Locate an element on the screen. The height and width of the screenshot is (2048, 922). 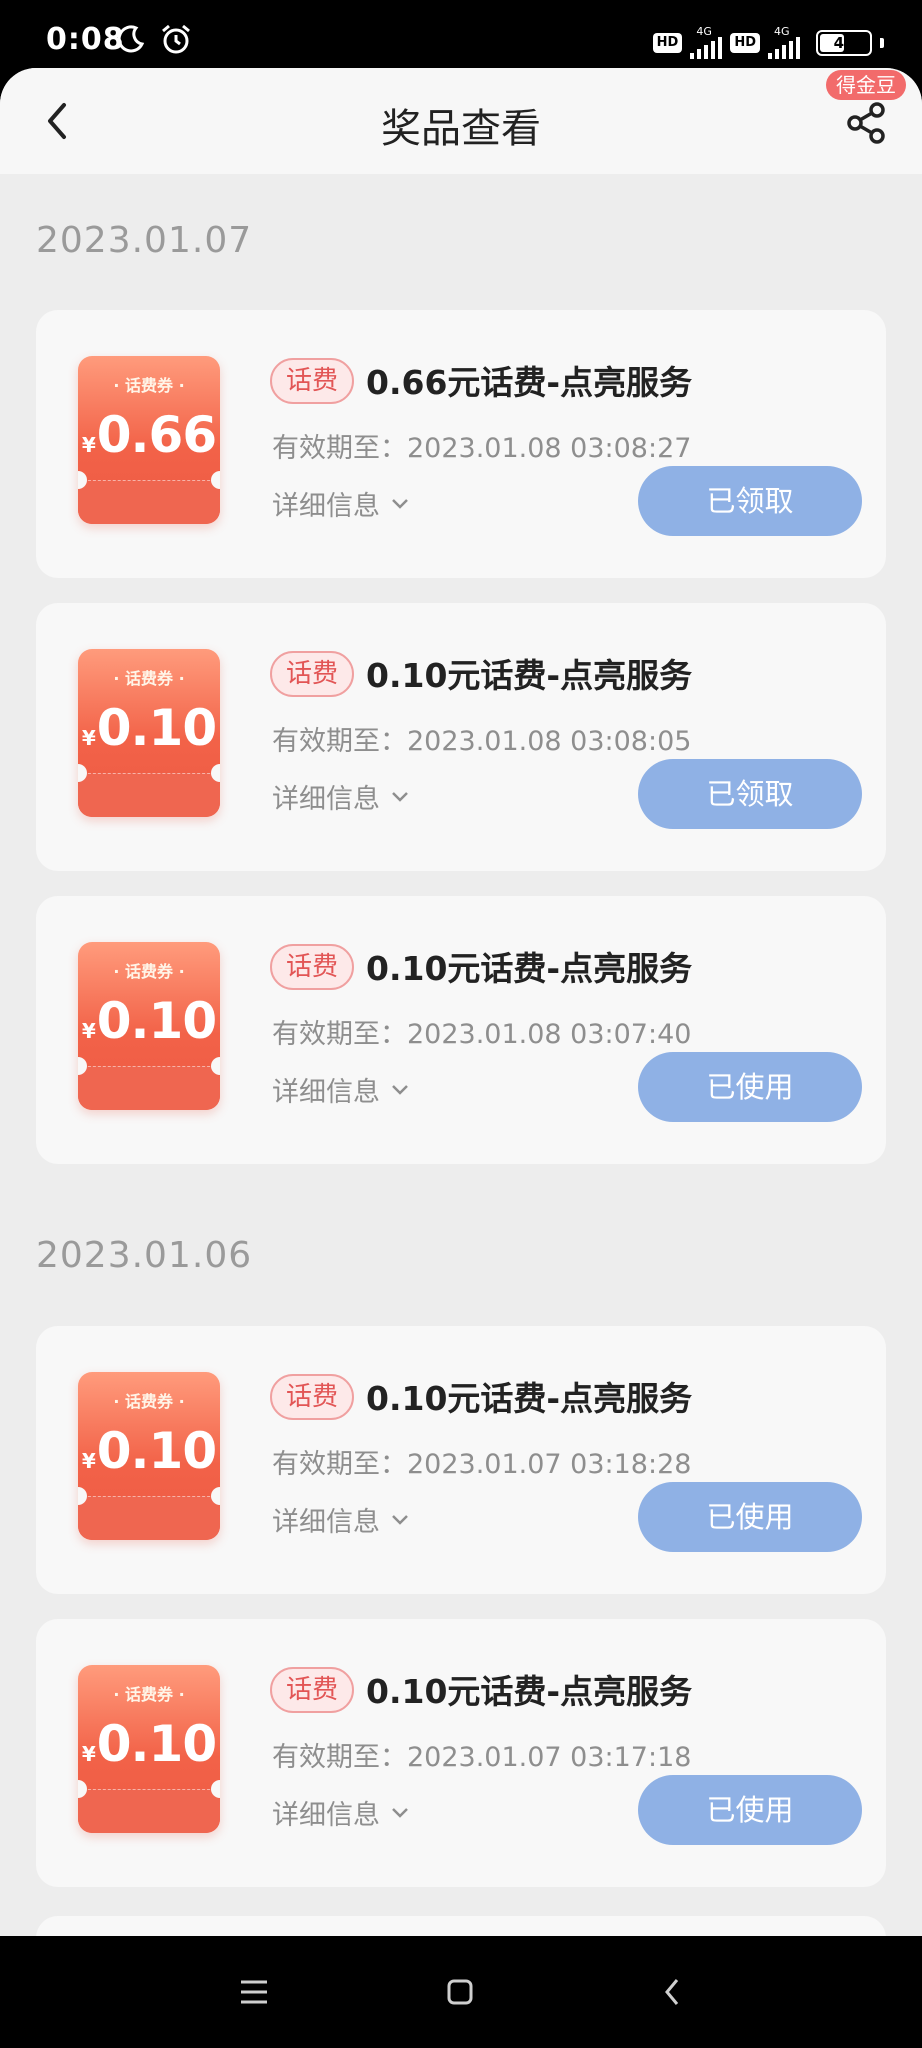
battery-level: 47 is located at coordinates (844, 42).